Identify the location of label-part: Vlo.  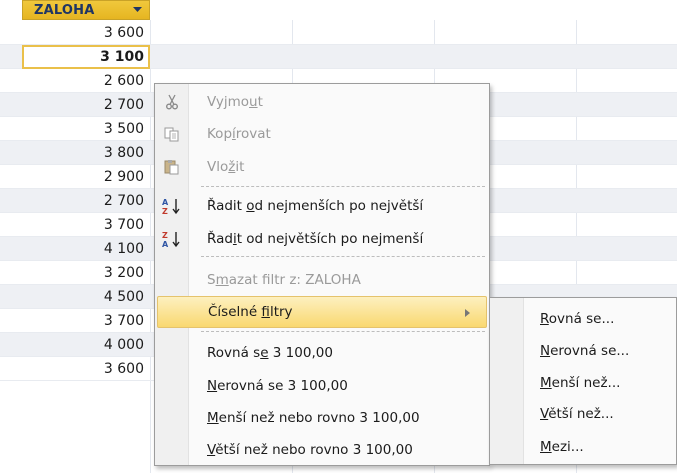
(218, 167).